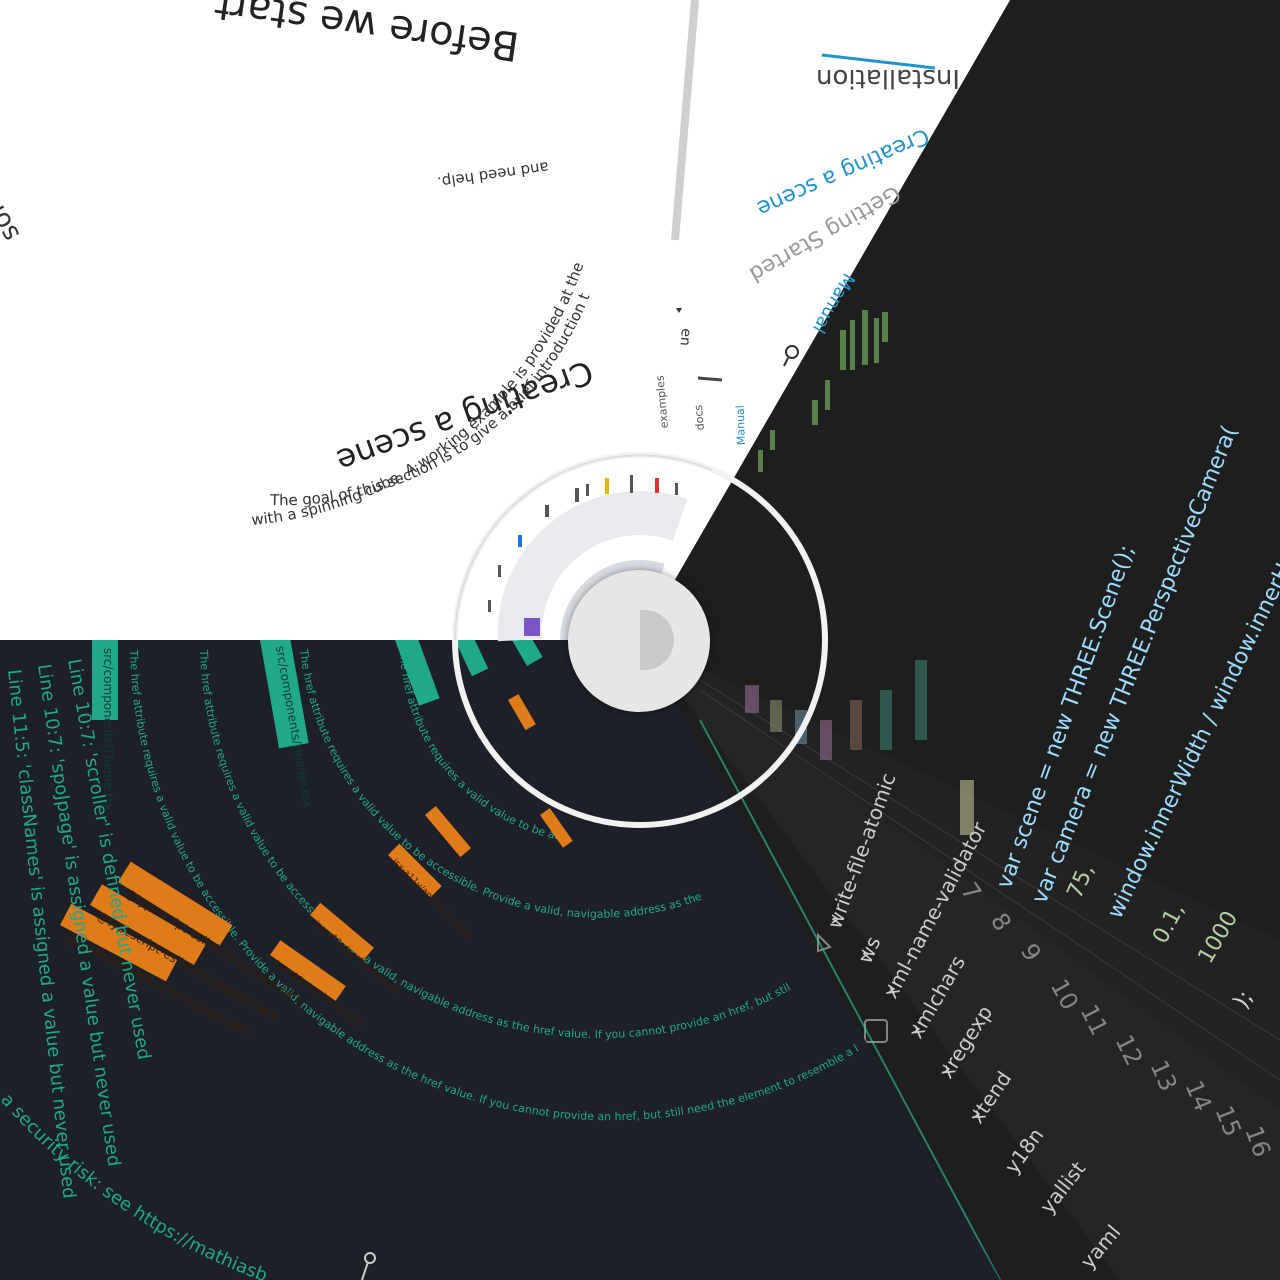 This screenshot has height=1280, width=1280. What do you see at coordinates (888, 78) in the screenshot?
I see `nav-item-installation: Installation` at bounding box center [888, 78].